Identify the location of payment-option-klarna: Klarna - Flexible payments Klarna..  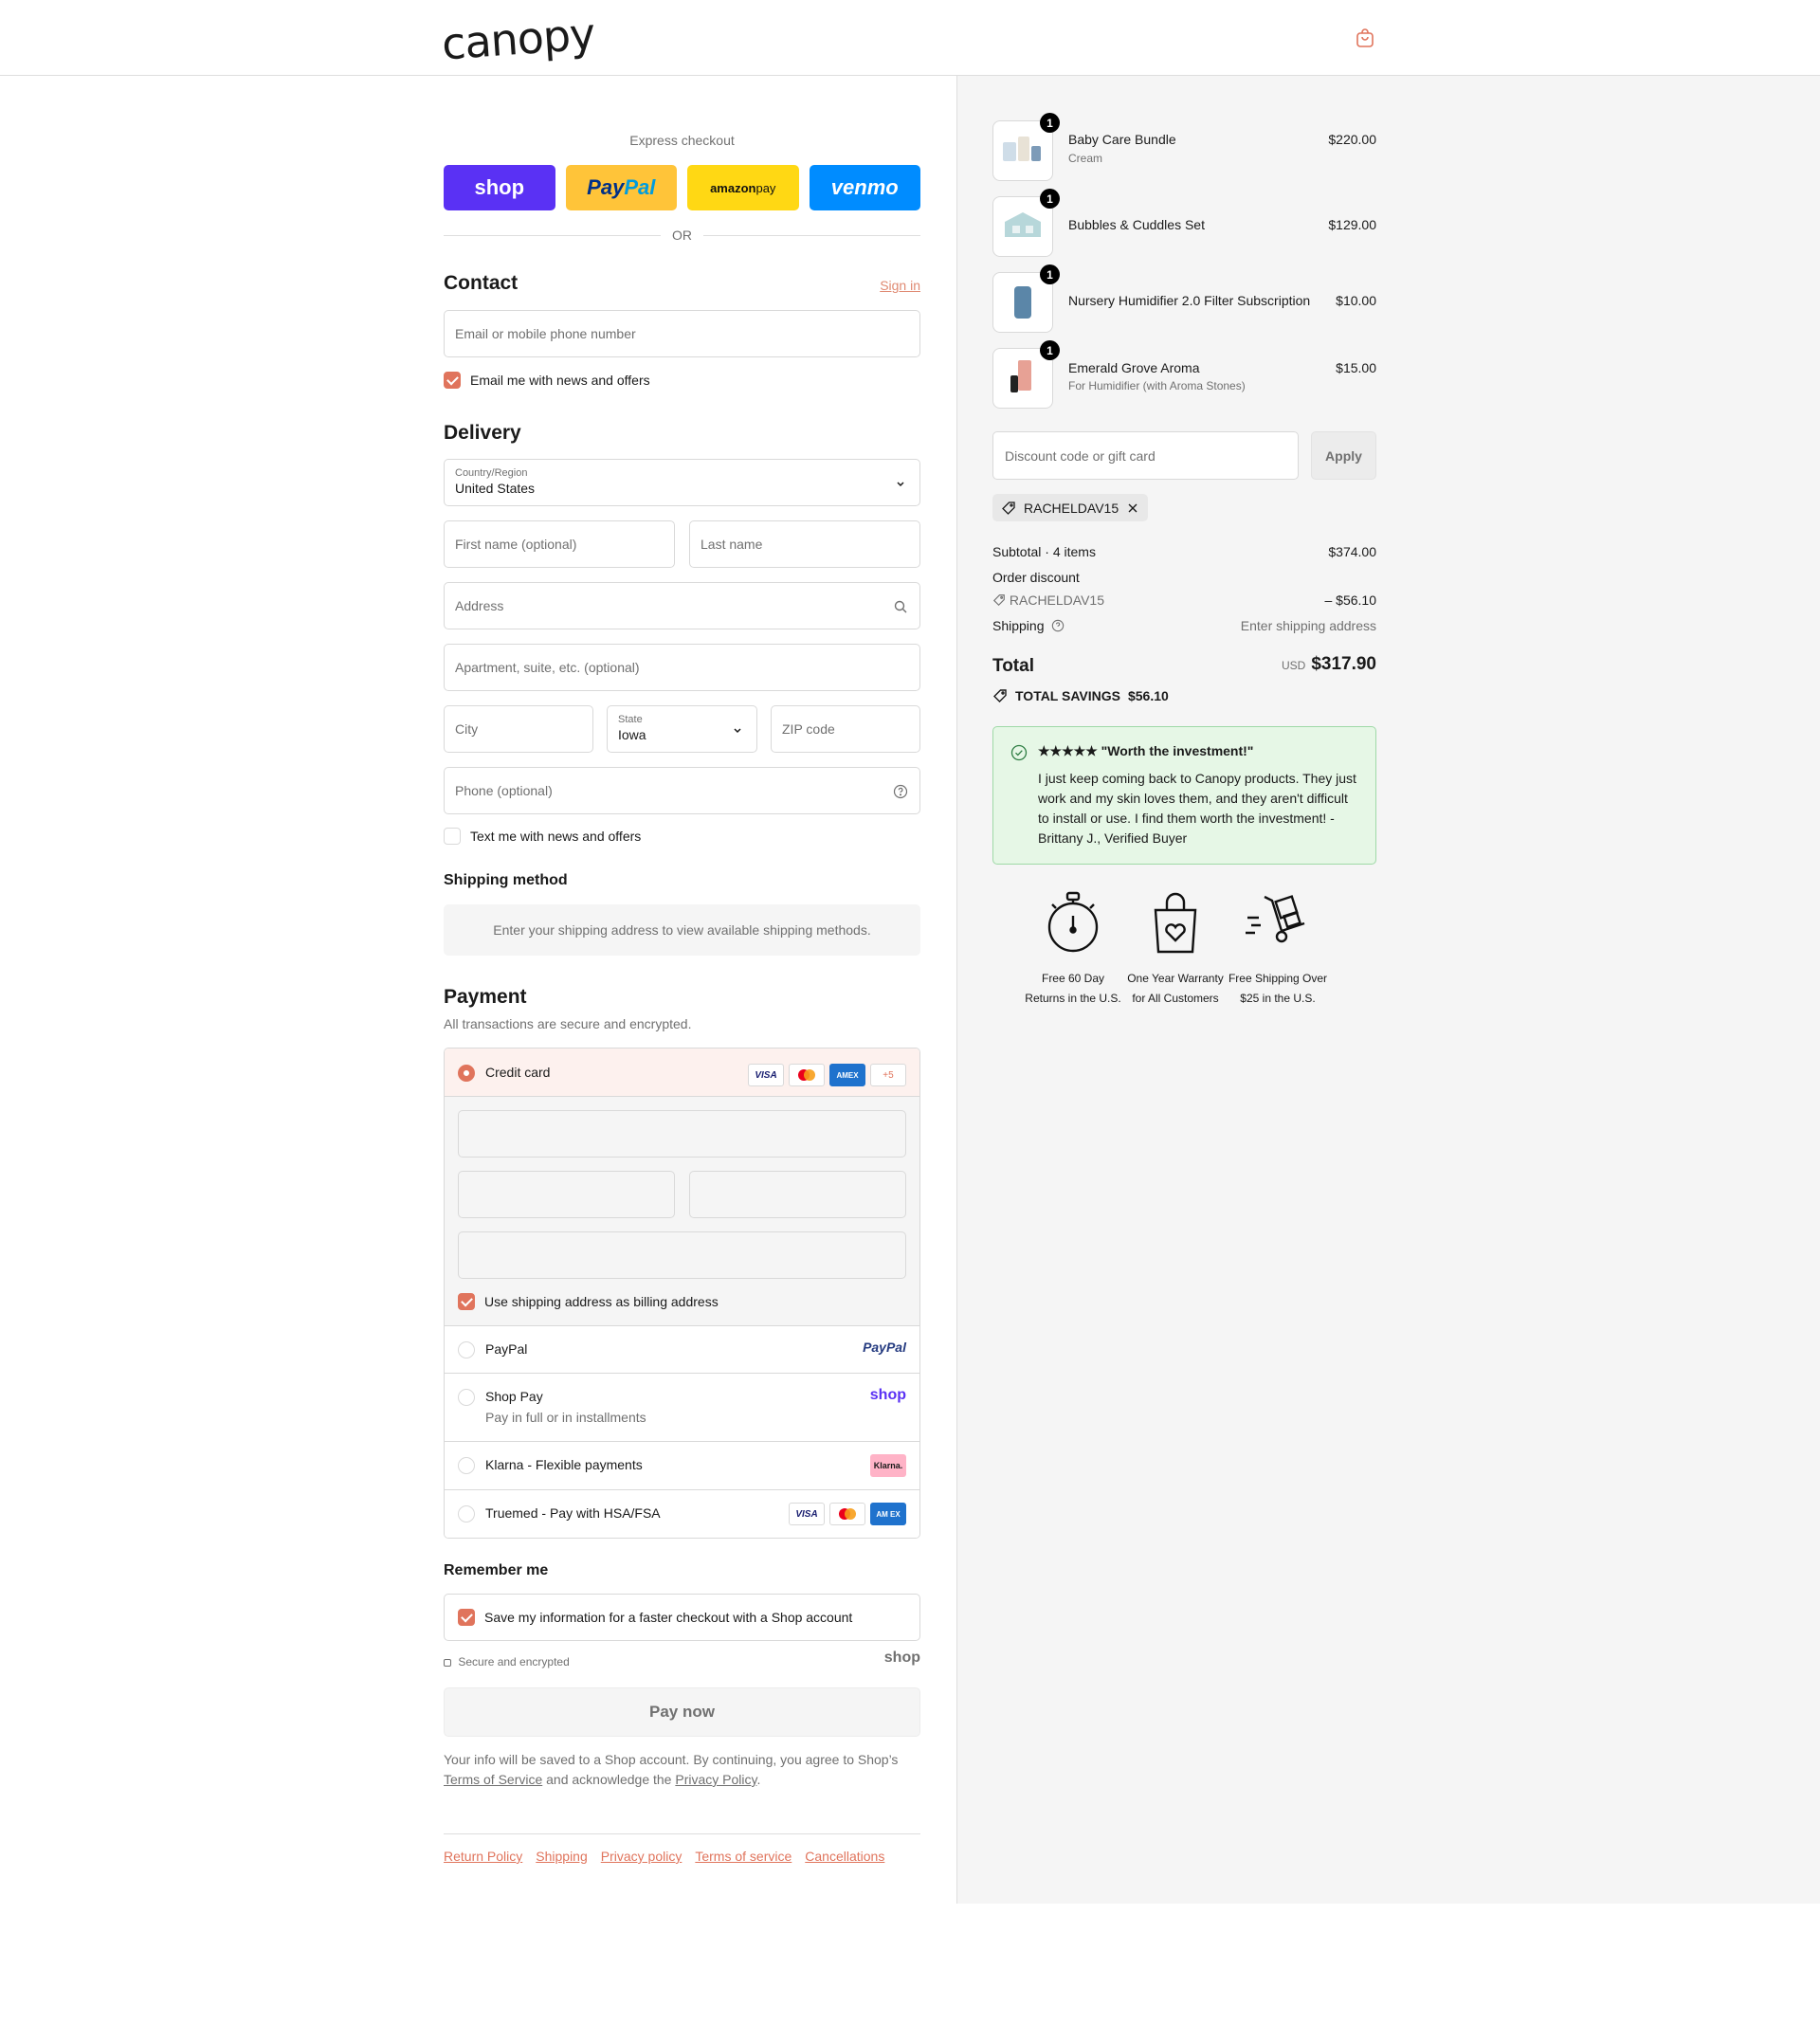
(682, 1465).